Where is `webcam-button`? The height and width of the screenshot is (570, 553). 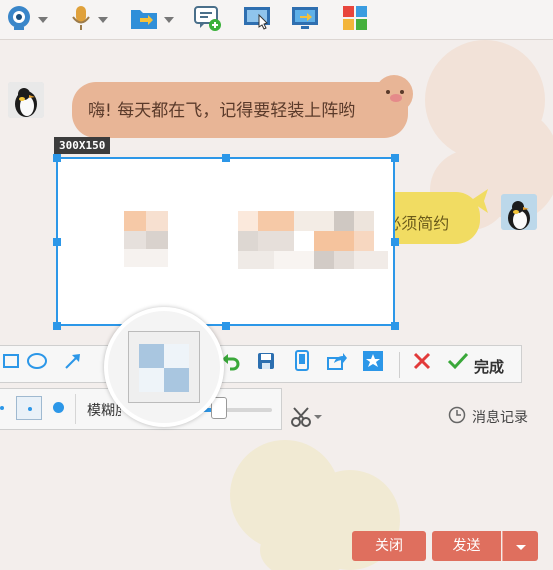 webcam-button is located at coordinates (27, 20).